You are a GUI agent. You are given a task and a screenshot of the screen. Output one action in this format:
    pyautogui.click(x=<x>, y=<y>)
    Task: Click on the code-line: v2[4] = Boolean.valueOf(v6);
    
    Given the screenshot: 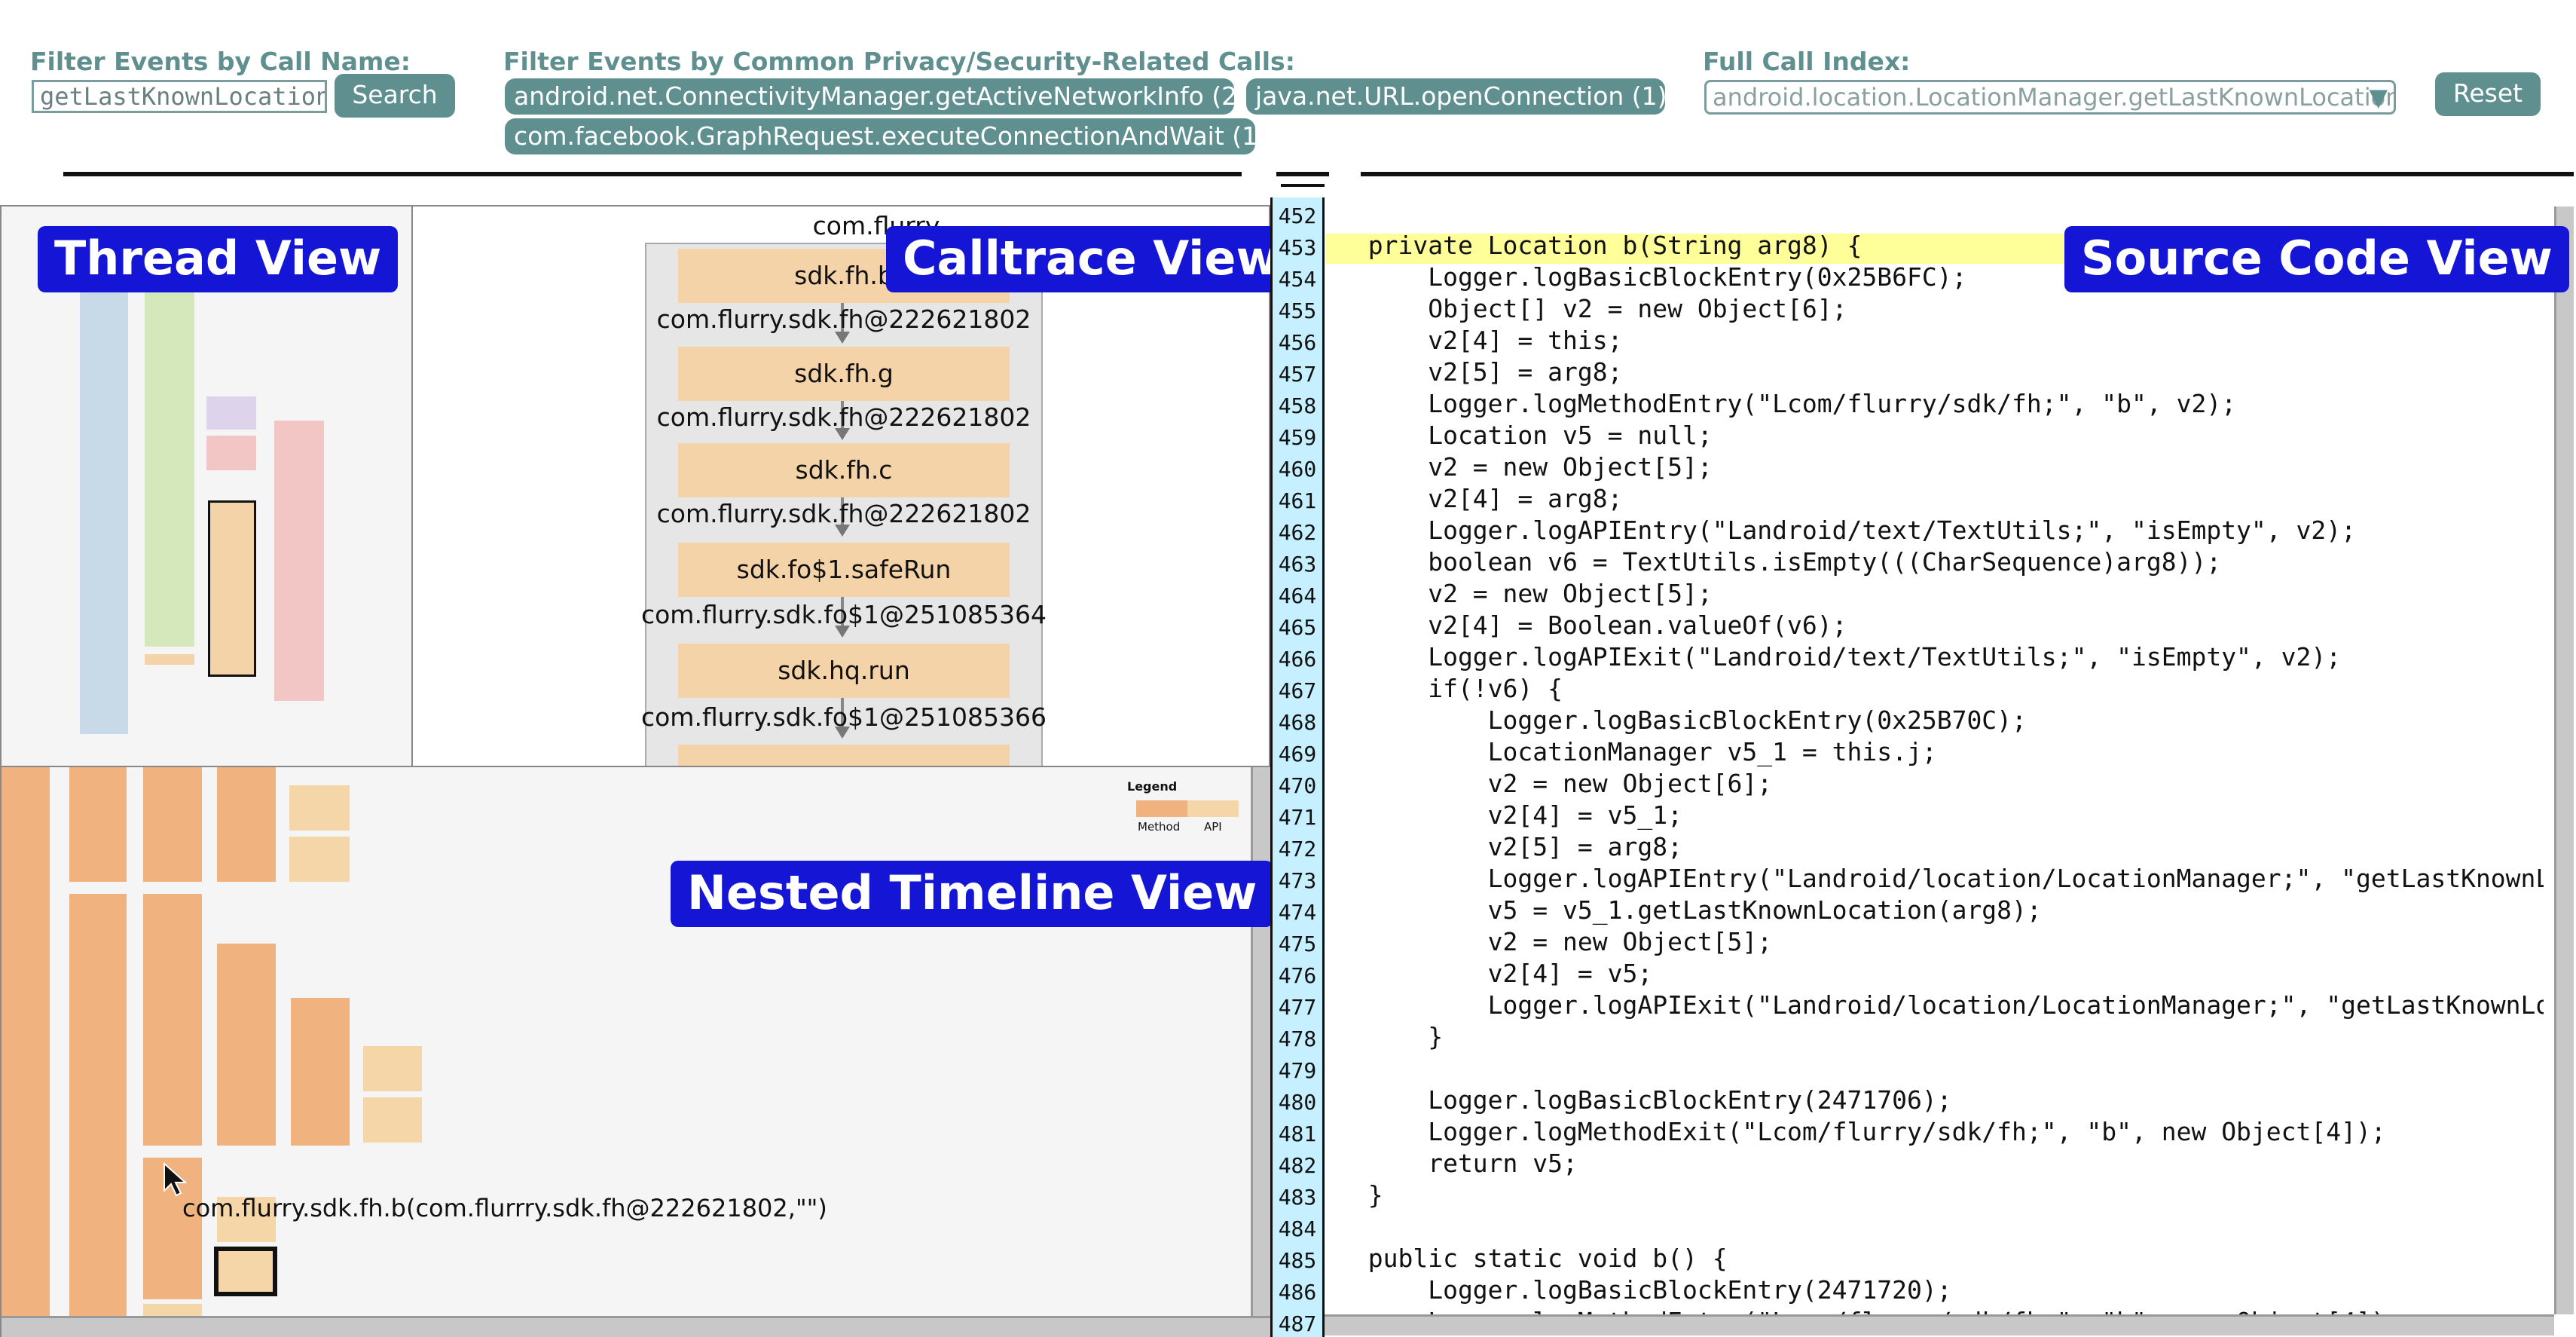 What is the action you would take?
    pyautogui.click(x=1592, y=625)
    